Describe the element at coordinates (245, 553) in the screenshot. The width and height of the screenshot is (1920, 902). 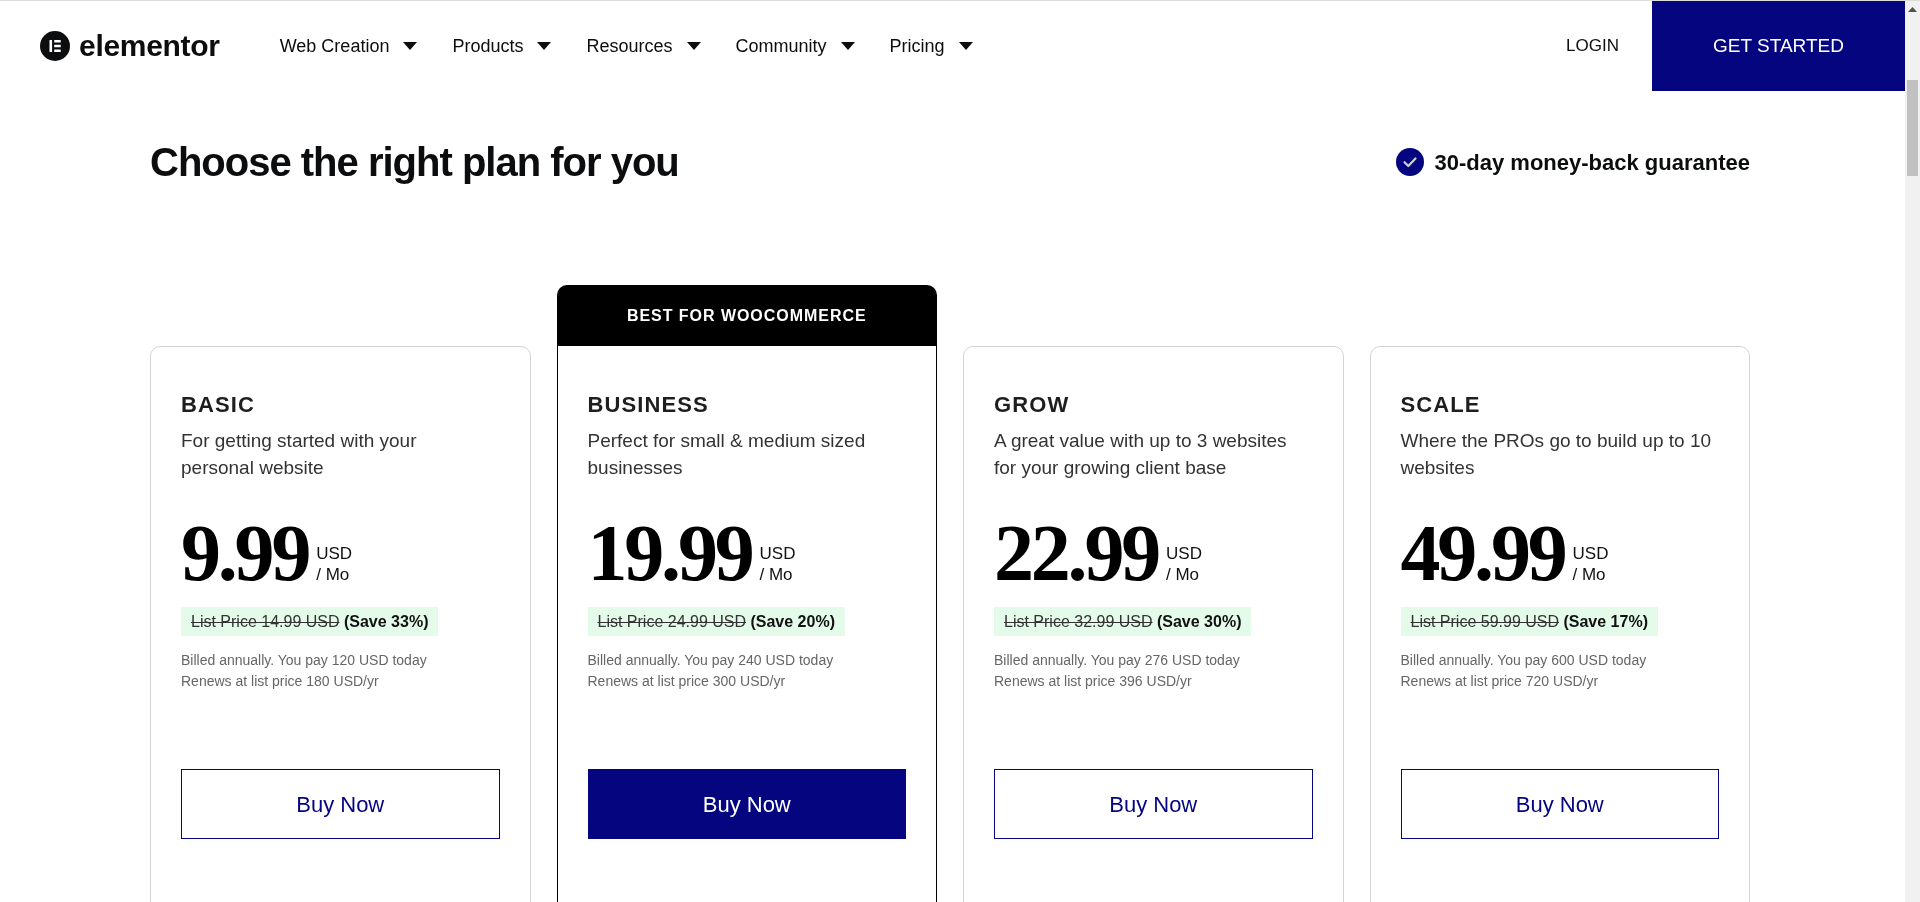
I see `price-amount: 9.99` at that location.